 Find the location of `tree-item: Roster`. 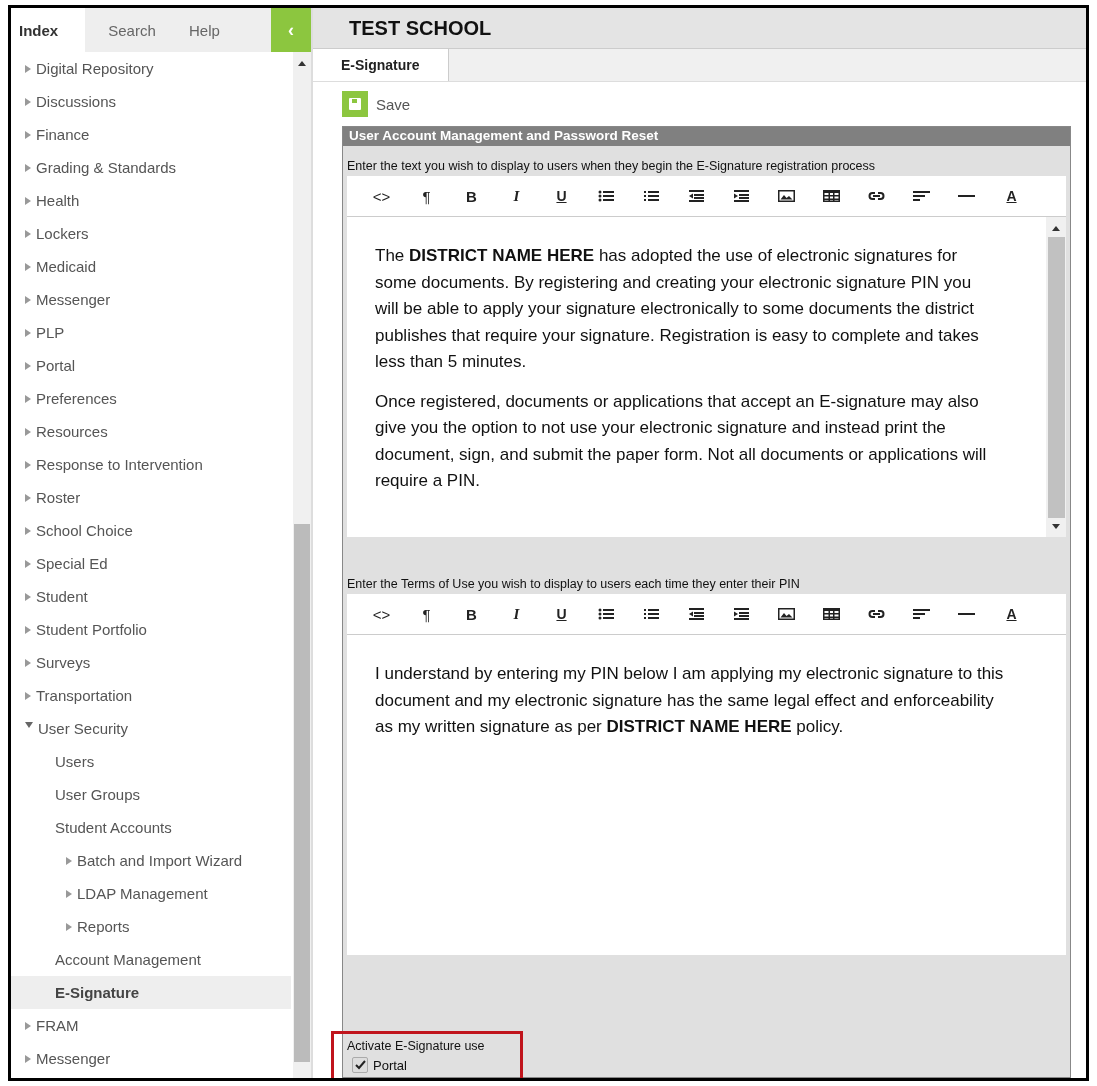

tree-item: Roster is located at coordinates (151, 497).